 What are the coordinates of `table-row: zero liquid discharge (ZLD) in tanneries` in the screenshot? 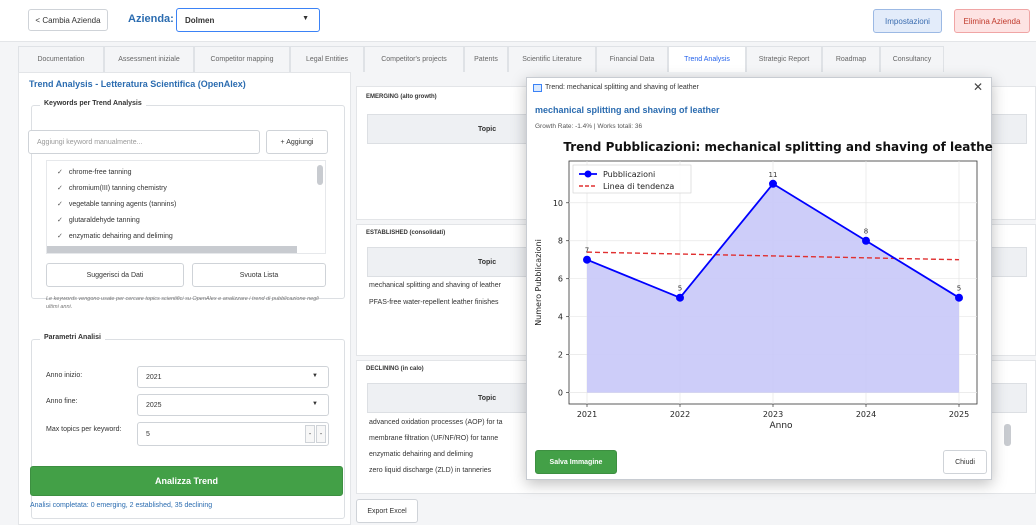 It's located at (430, 470).